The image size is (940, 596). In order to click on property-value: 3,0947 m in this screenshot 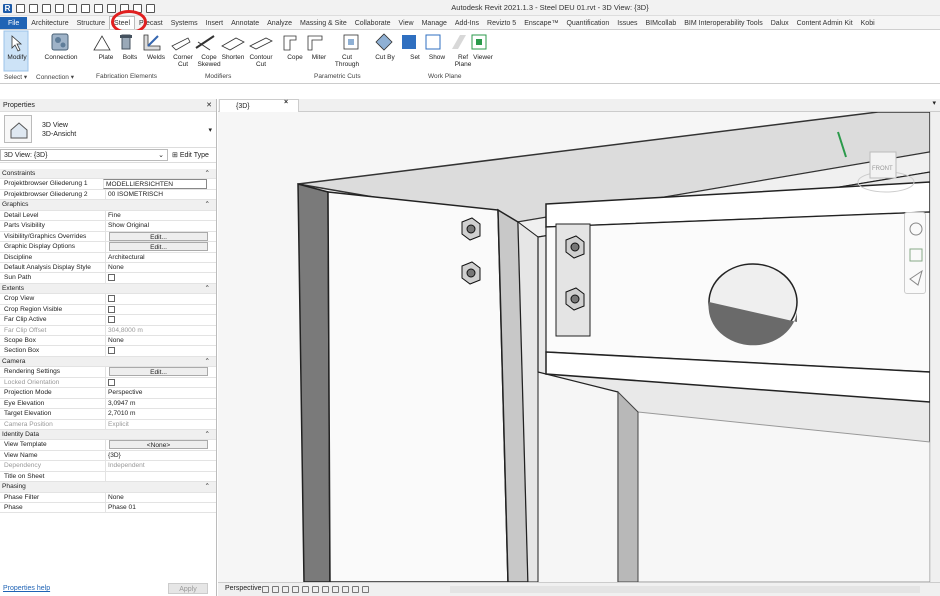, I will do `click(157, 403)`.